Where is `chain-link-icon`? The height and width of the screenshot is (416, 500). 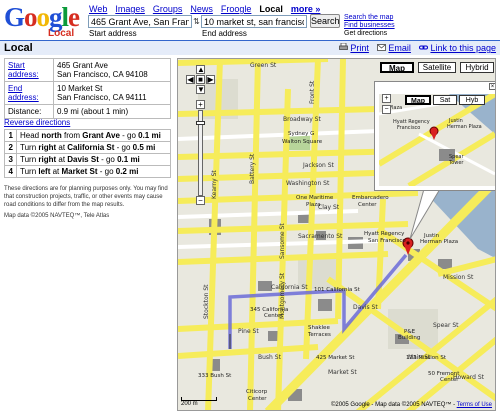 chain-link-icon is located at coordinates (423, 47).